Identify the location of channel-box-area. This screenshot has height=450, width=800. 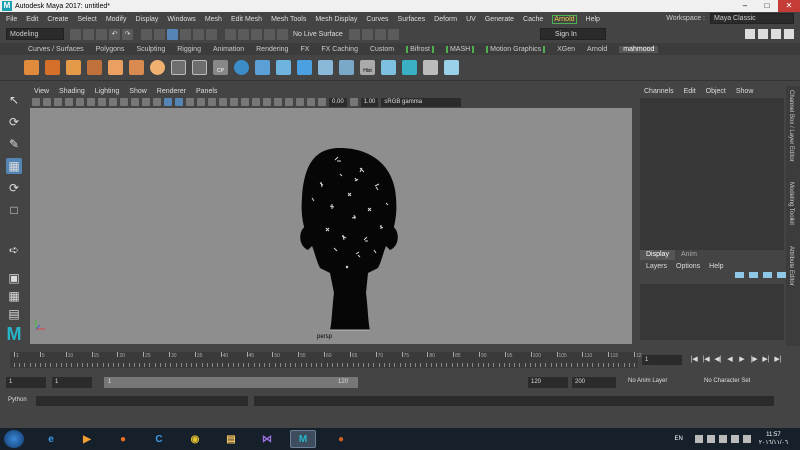
(712, 174).